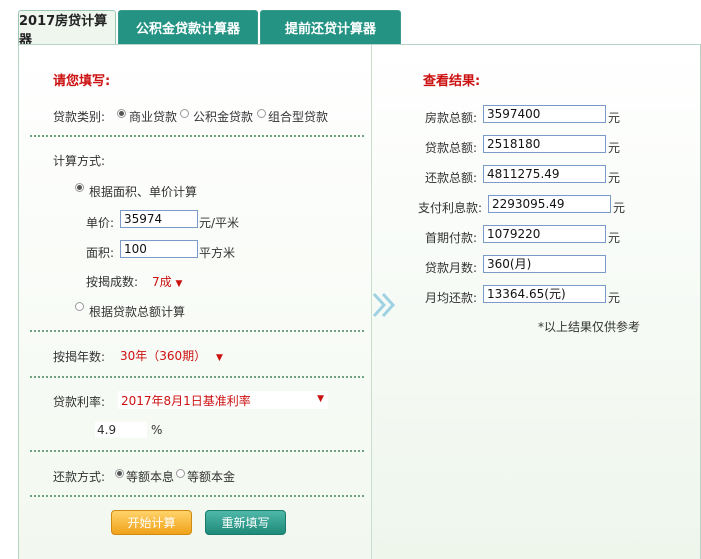  What do you see at coordinates (549, 204) in the screenshot?
I see `result-interest: 2293095.49` at bounding box center [549, 204].